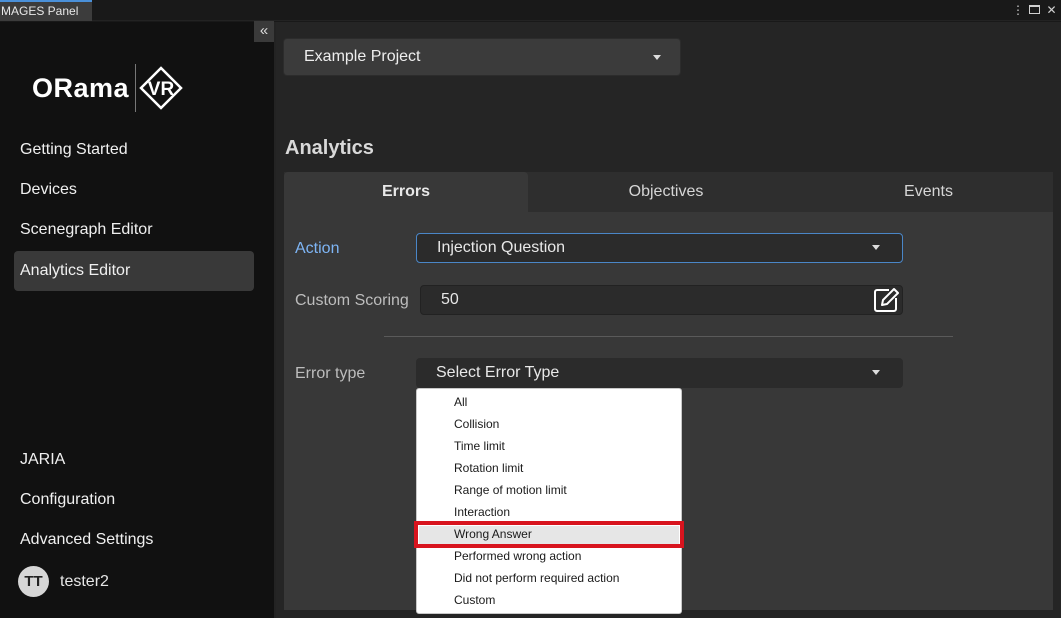  I want to click on dropdown-option-did-not-perform-required-action: Did not perform required action, so click(536, 578).